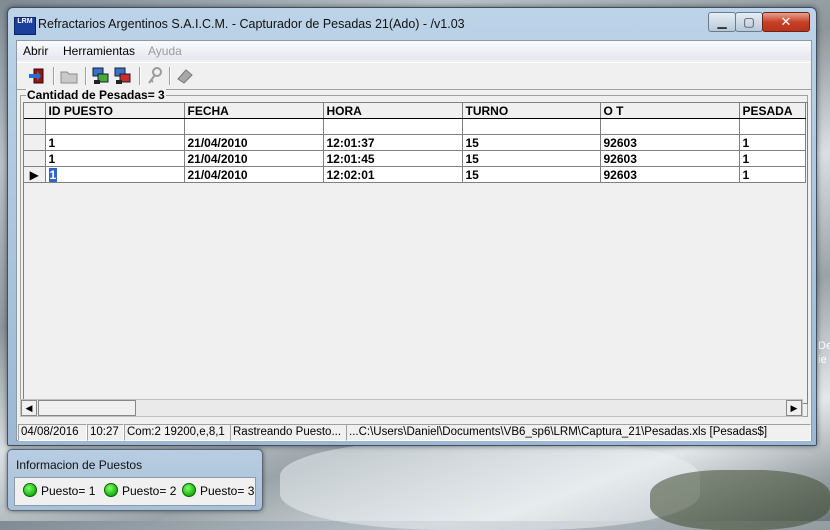 The image size is (830, 530). I want to click on puesto-label: Puesto= 3, so click(227, 491).